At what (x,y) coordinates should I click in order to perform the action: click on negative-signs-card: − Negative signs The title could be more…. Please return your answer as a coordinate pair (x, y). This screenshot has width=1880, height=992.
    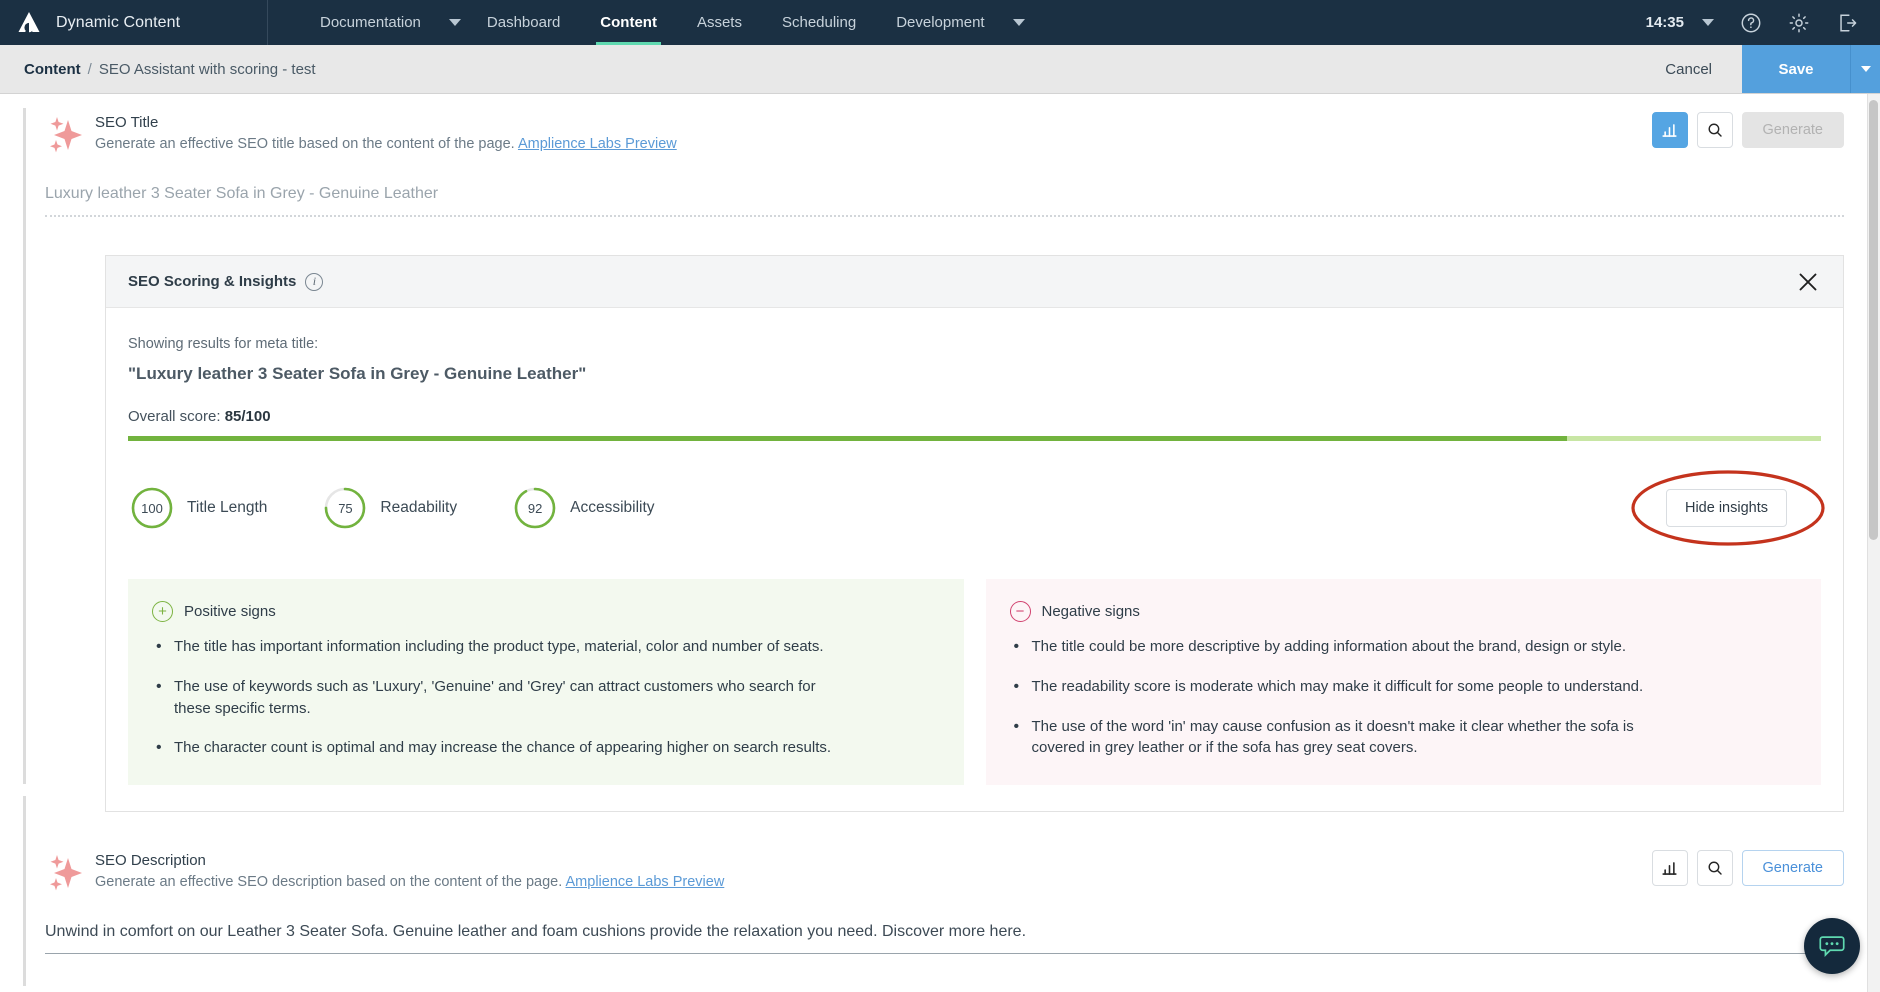
    Looking at the image, I should click on (1403, 682).